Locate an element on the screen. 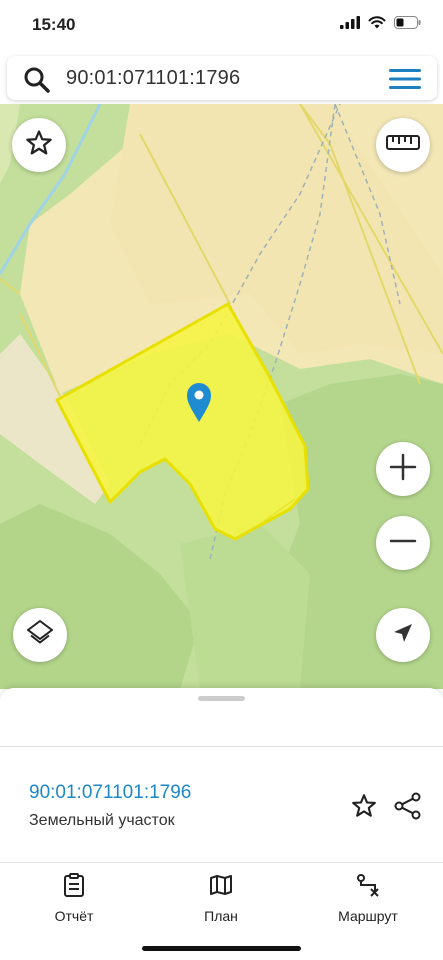 The height and width of the screenshot is (960, 443). search-input: 90:01:071101:1796 is located at coordinates (153, 78).